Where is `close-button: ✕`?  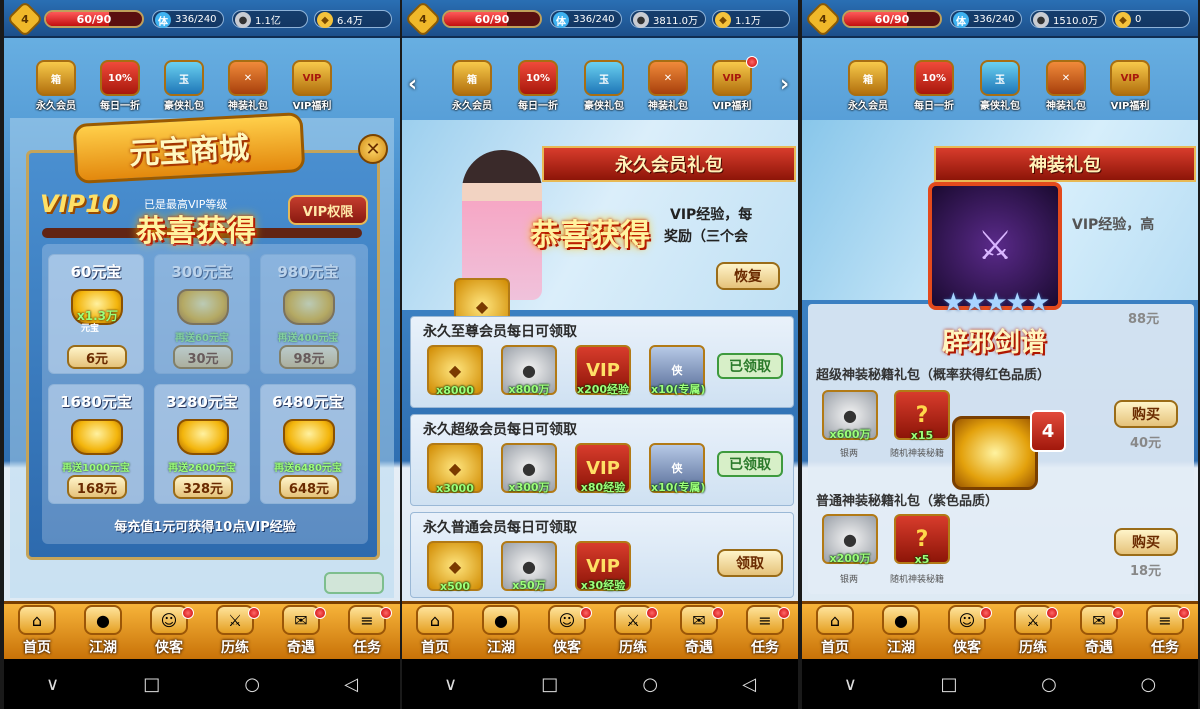
close-button: ✕ is located at coordinates (373, 149).